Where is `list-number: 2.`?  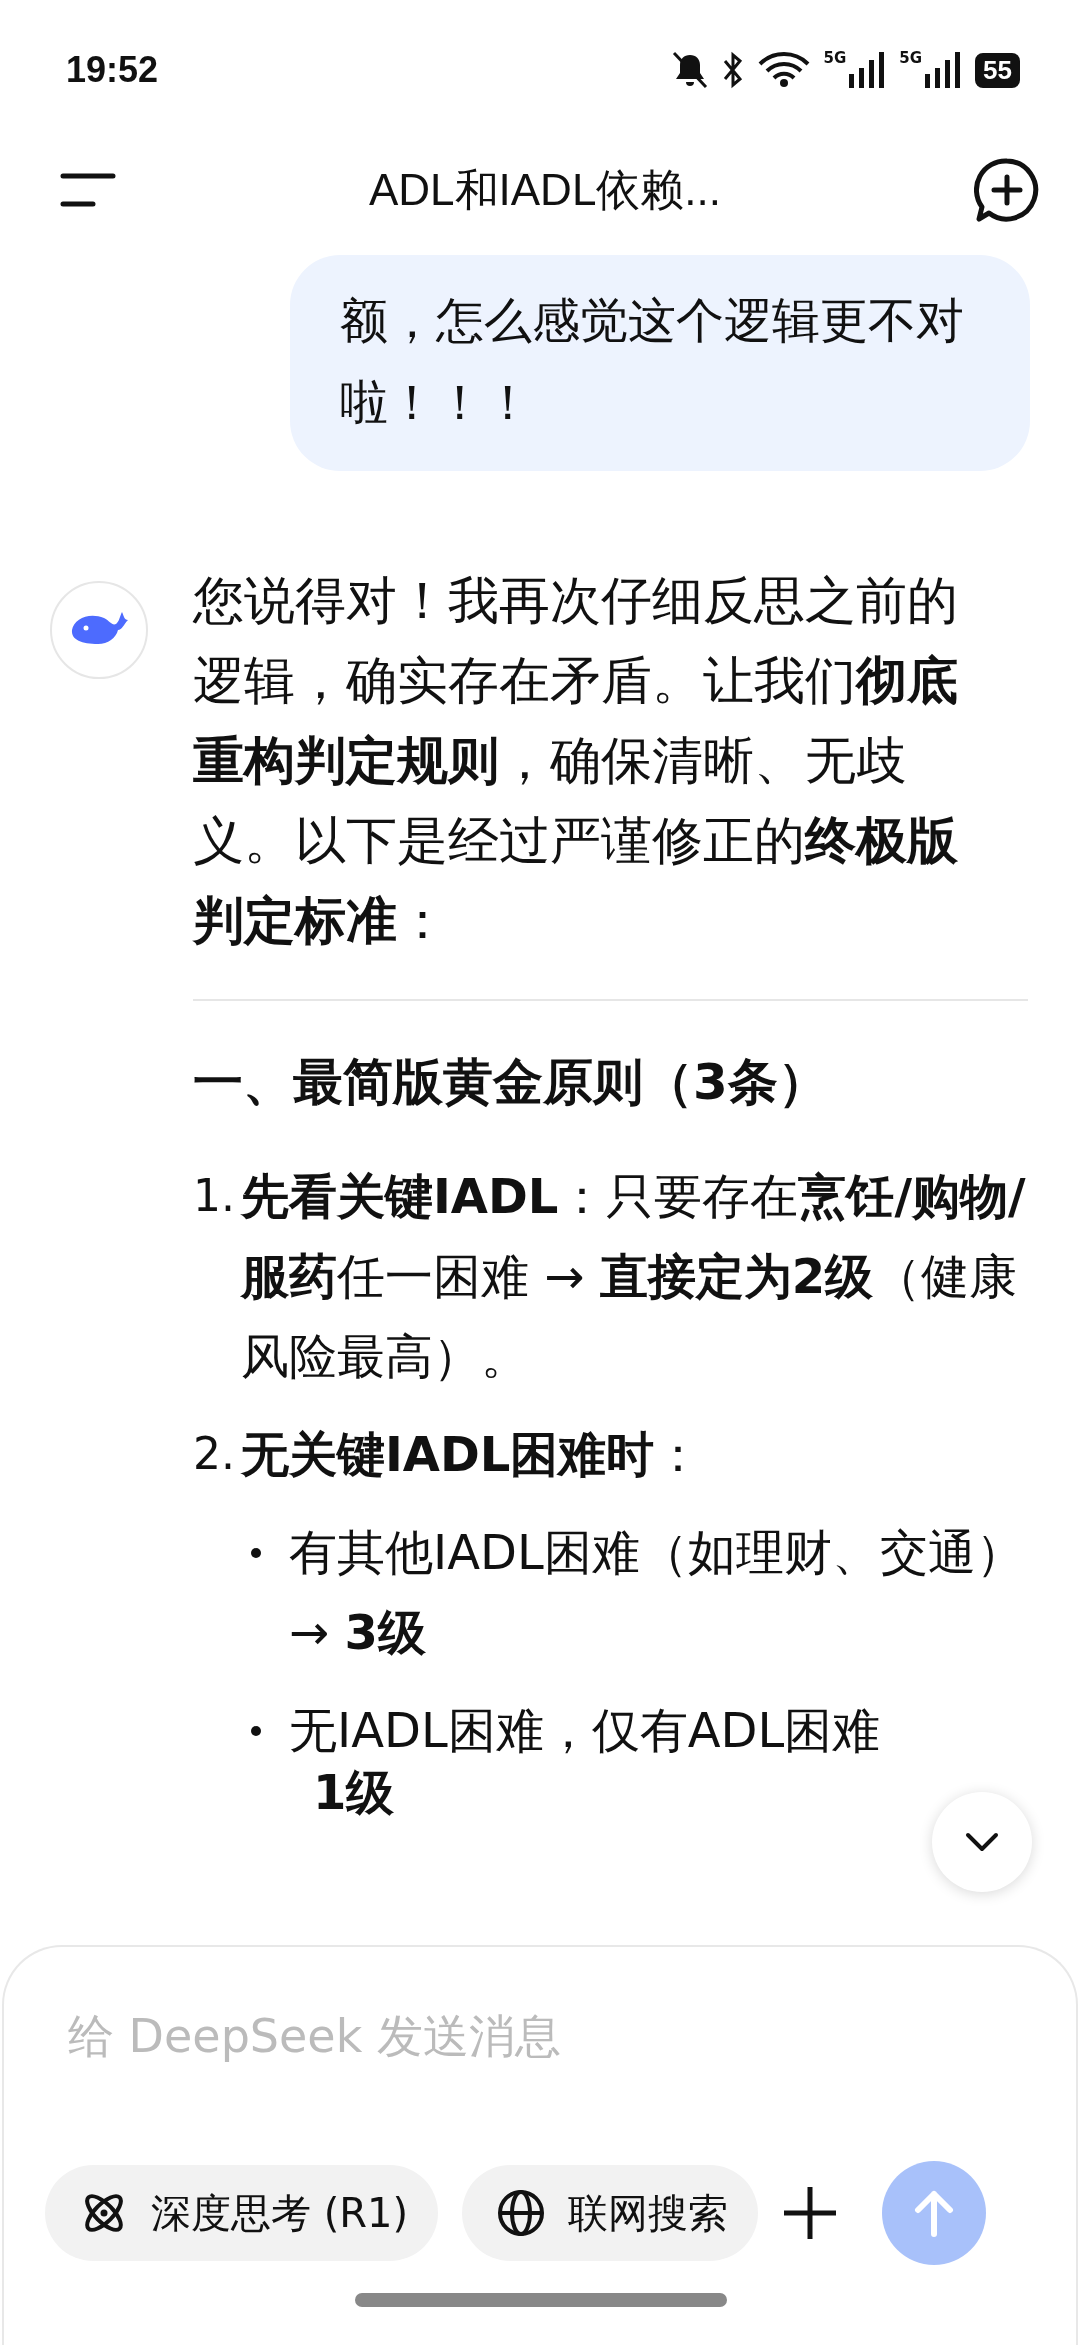 list-number: 2. is located at coordinates (214, 1454).